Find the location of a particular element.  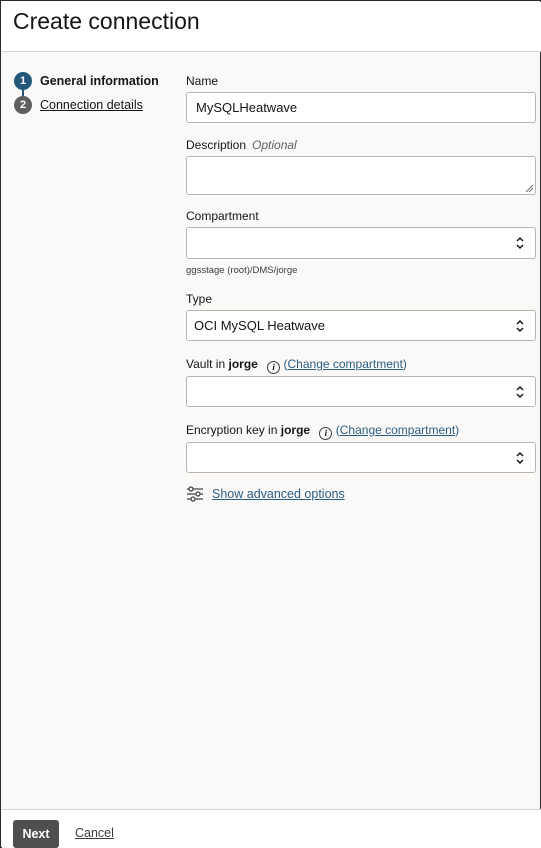

vault-compartment-name: jorge is located at coordinates (243, 364).